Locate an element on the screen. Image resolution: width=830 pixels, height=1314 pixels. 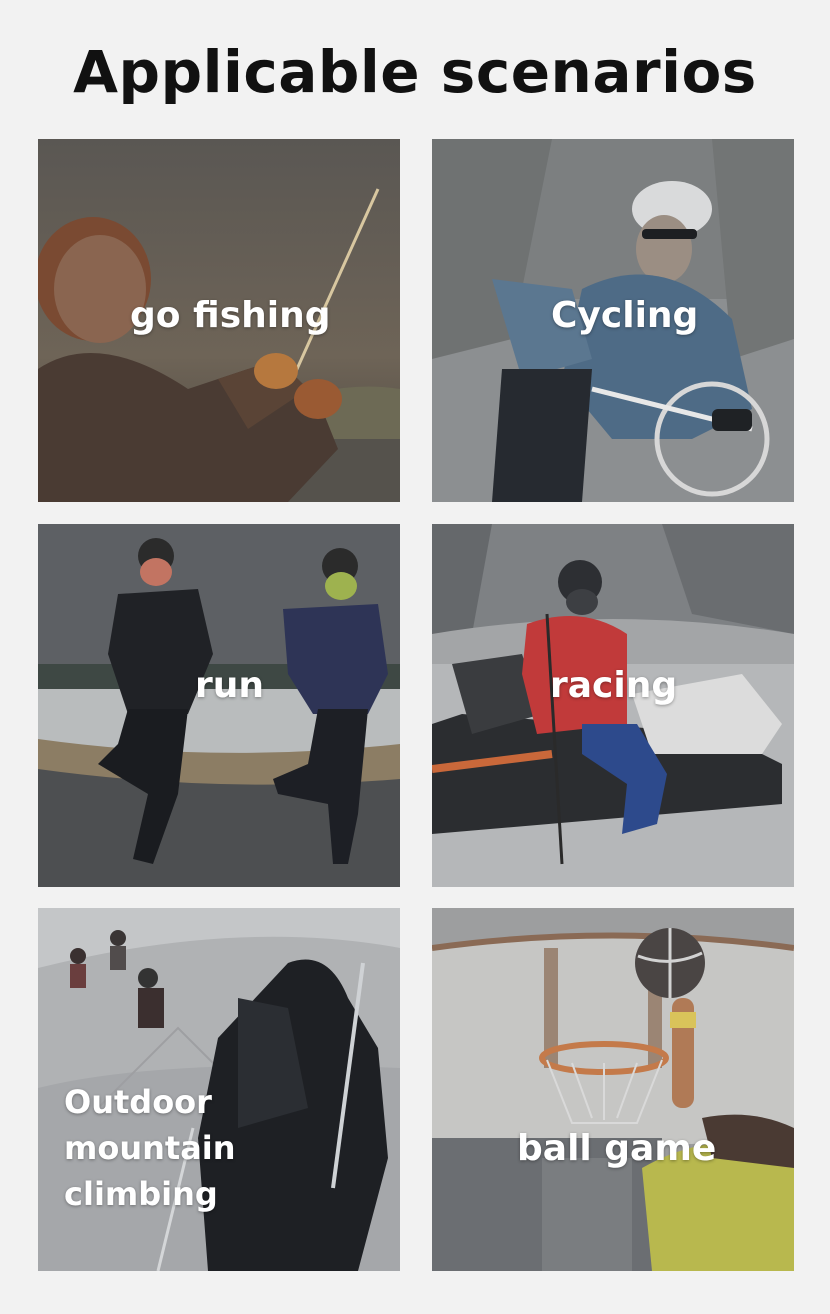
scenario-card-run: run is located at coordinates (219, 705).